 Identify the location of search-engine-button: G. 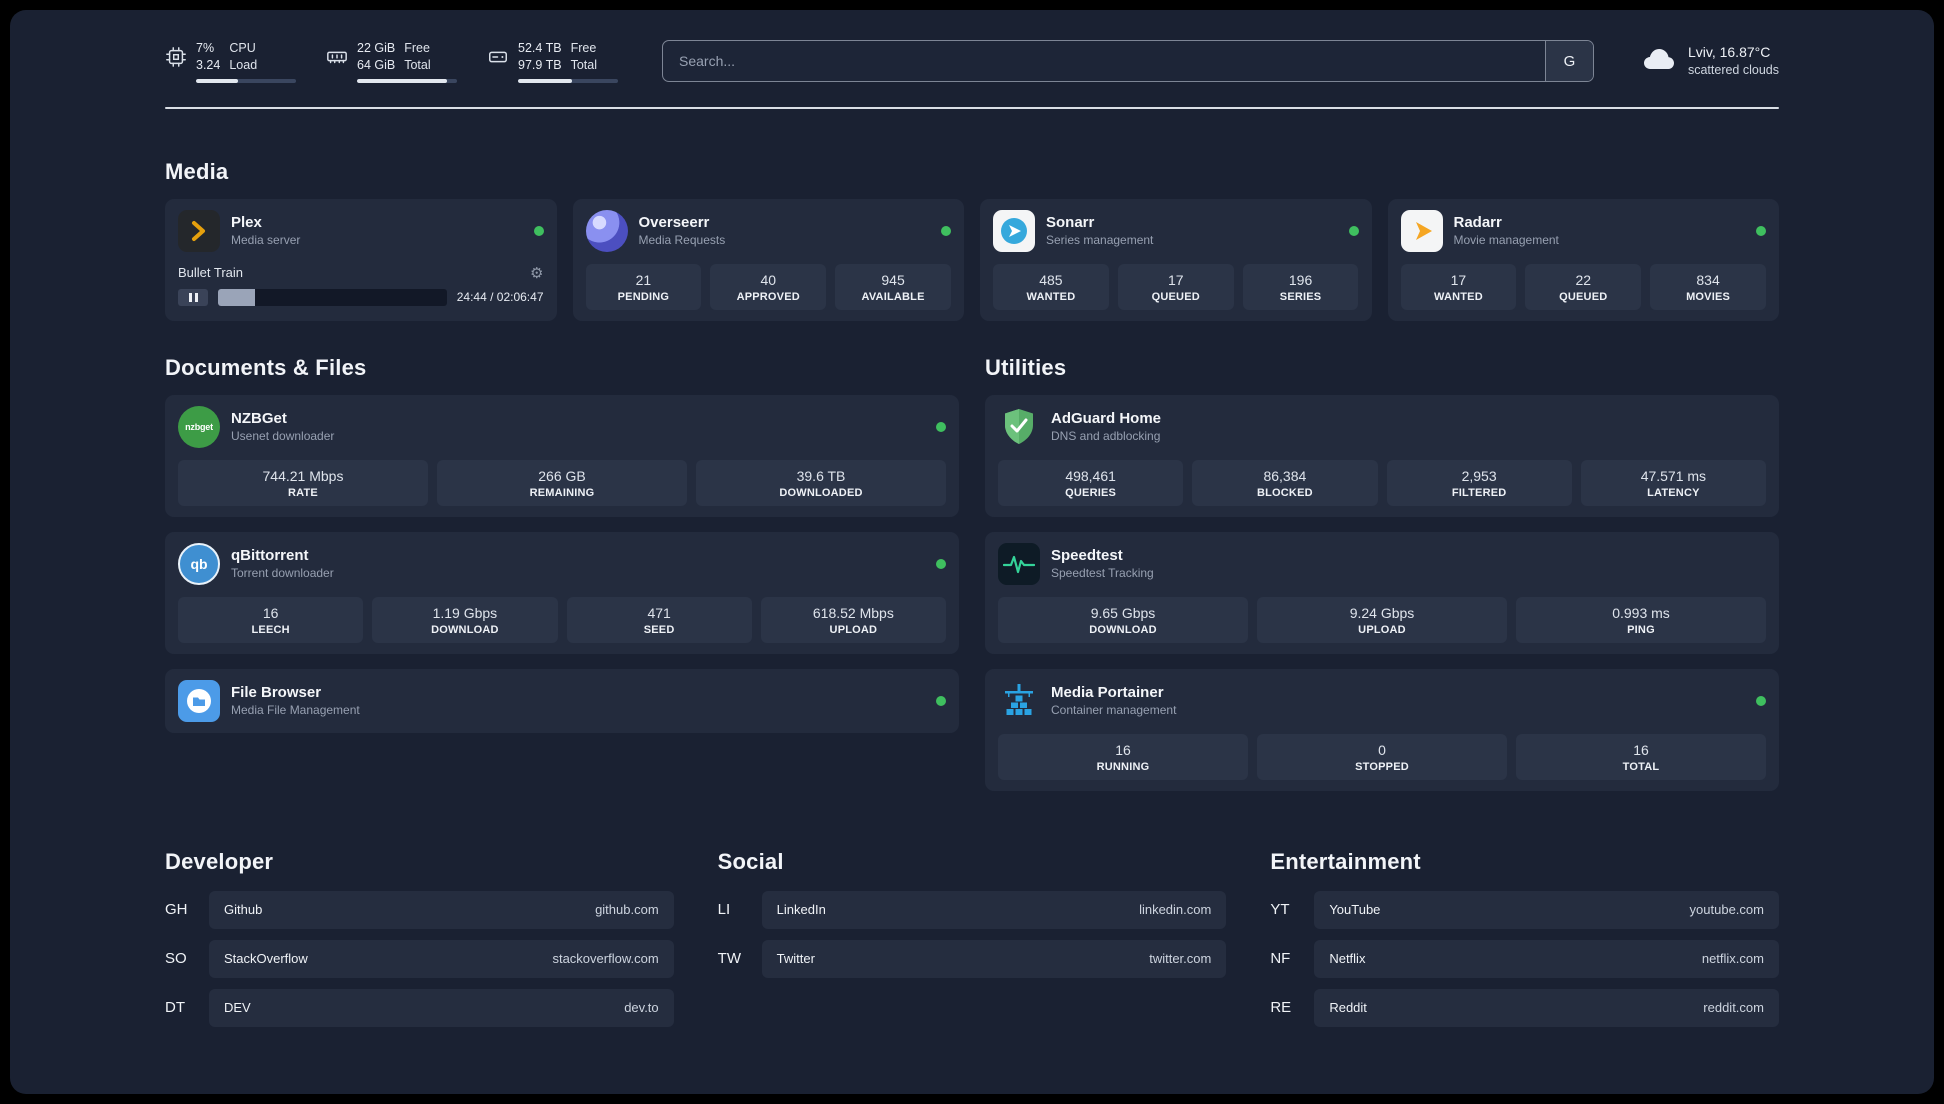
(1568, 61).